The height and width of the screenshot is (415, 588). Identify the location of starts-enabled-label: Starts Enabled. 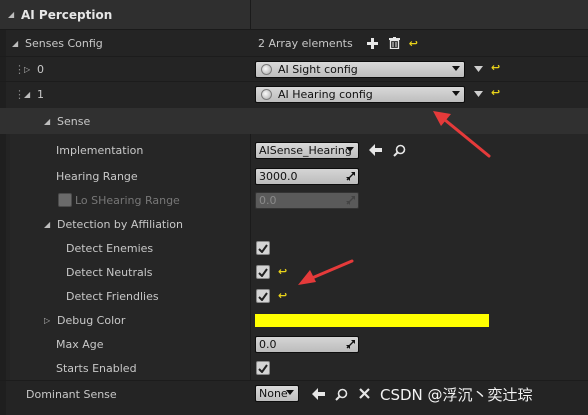
(96, 368).